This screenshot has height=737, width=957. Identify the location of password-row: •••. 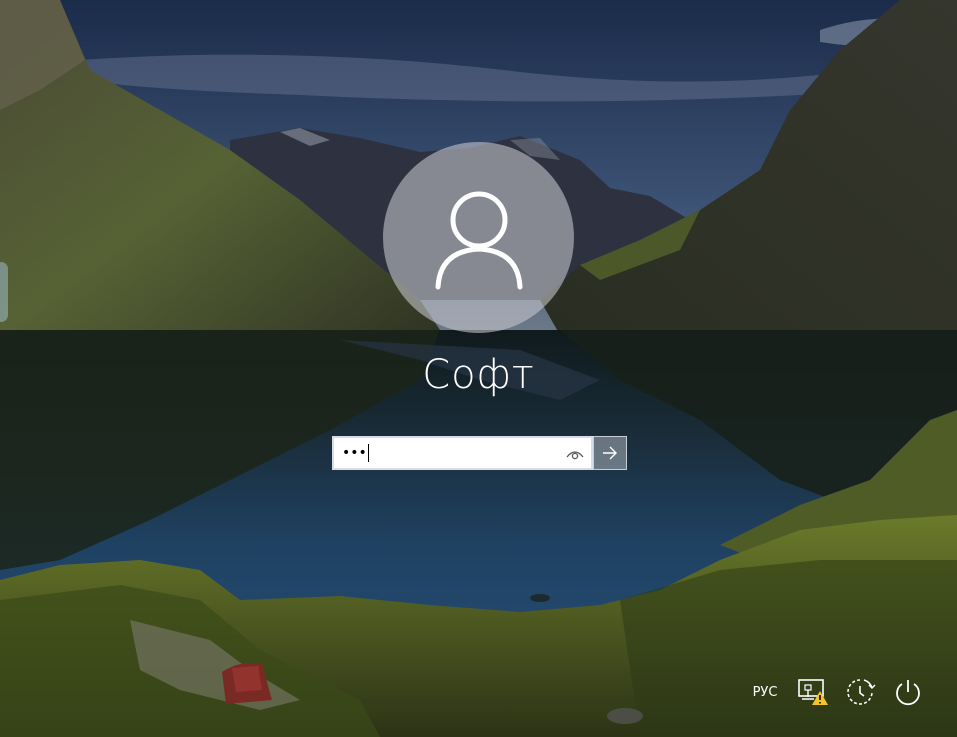
(479, 453).